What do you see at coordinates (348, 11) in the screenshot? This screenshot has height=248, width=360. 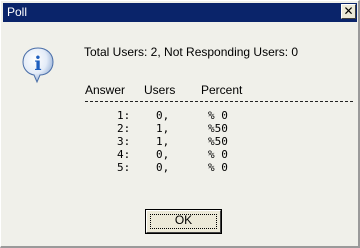 I see `close-icon: ✕` at bounding box center [348, 11].